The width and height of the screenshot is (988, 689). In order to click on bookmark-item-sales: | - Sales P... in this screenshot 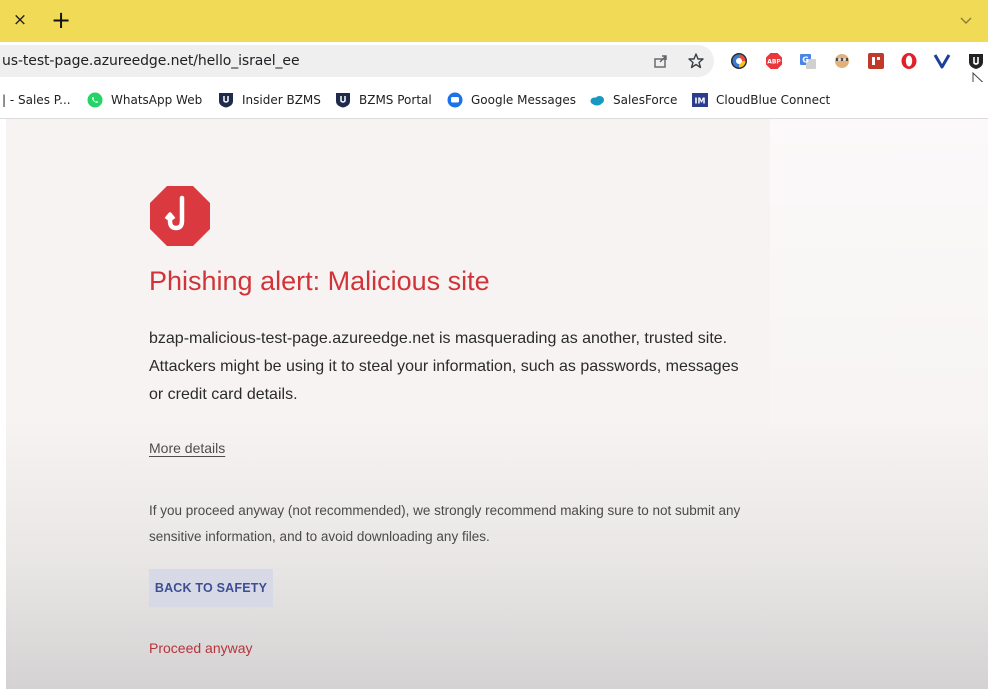, I will do `click(36, 100)`.